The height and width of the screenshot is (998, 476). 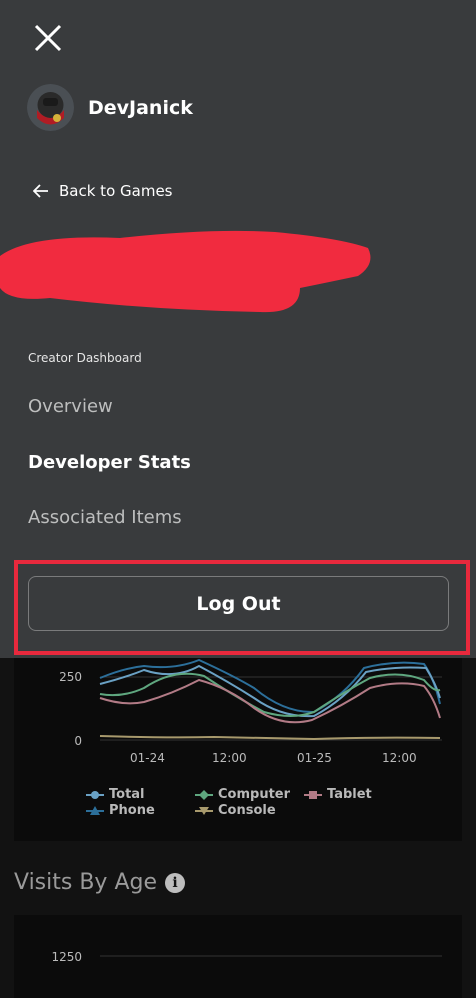 I want to click on legend-console: Console, so click(x=235, y=810).